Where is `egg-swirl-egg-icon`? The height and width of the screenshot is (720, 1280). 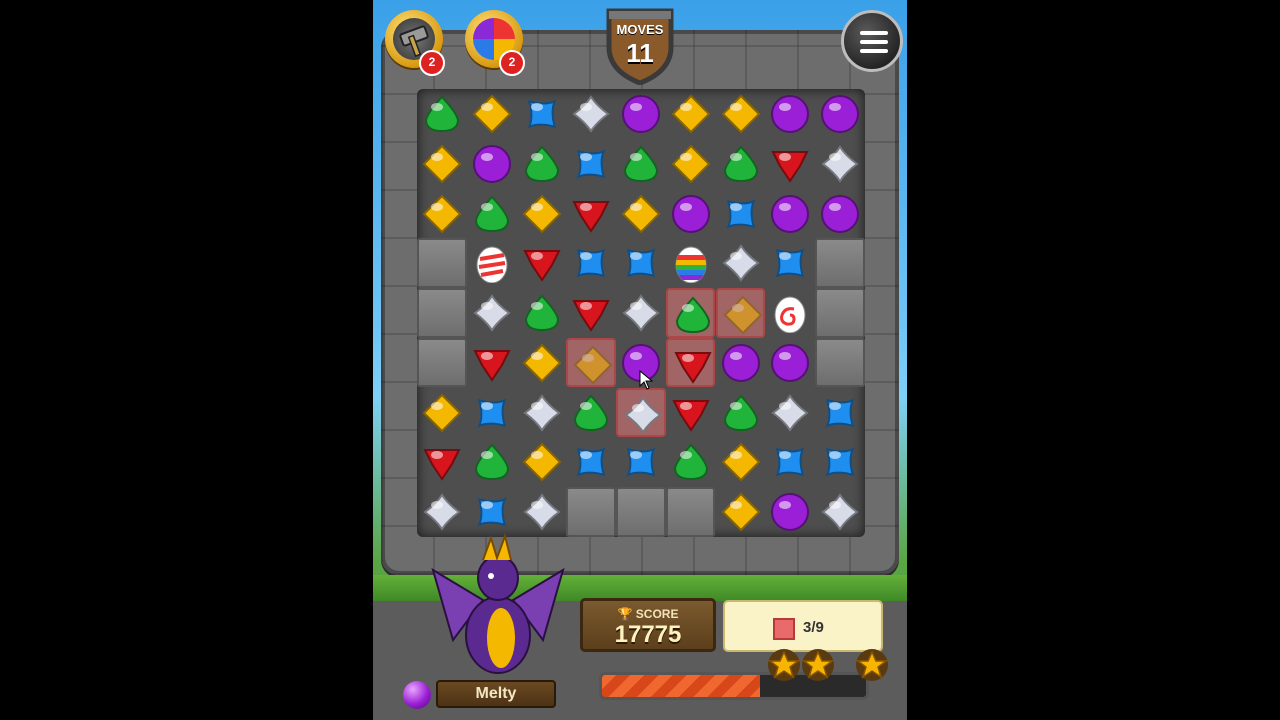
egg-swirl-egg-icon is located at coordinates (790, 313).